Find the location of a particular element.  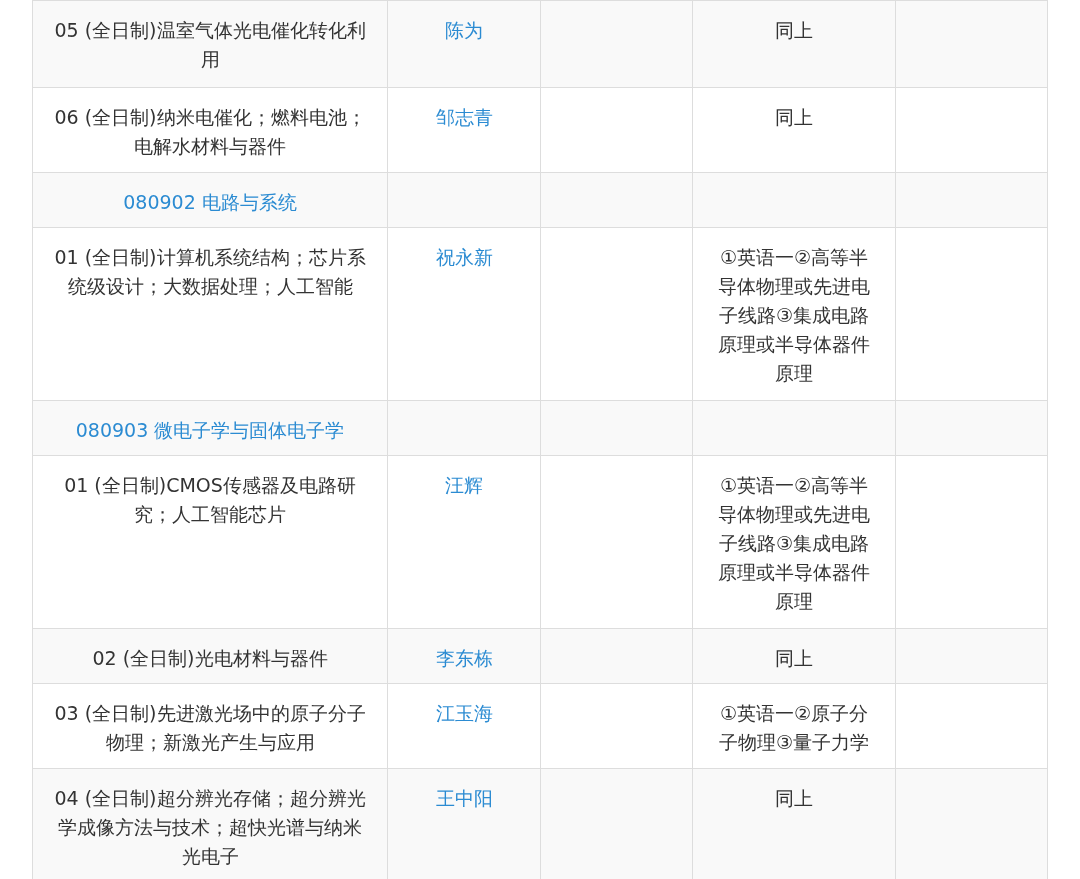

research-direction: 01 (全日制)CMOS传感器及电路研究；人工智能芯片 is located at coordinates (210, 500).